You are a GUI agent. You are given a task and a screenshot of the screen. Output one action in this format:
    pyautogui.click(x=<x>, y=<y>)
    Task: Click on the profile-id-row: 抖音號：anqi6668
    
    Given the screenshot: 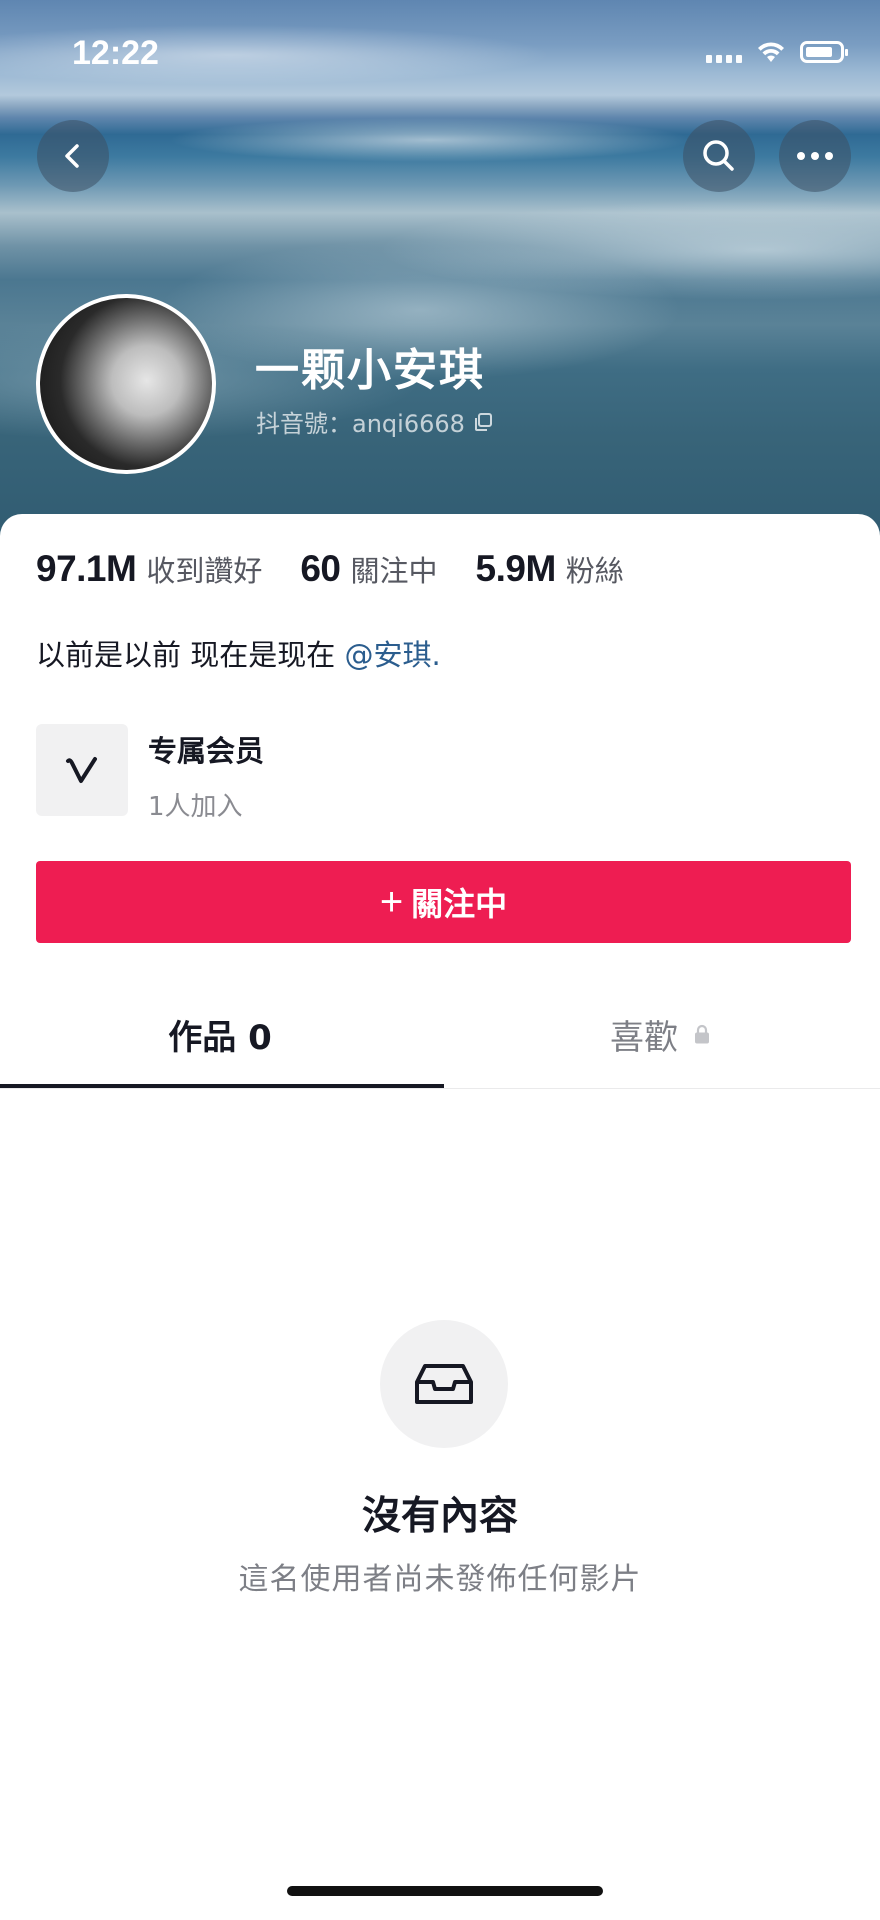 What is the action you would take?
    pyautogui.click(x=374, y=421)
    